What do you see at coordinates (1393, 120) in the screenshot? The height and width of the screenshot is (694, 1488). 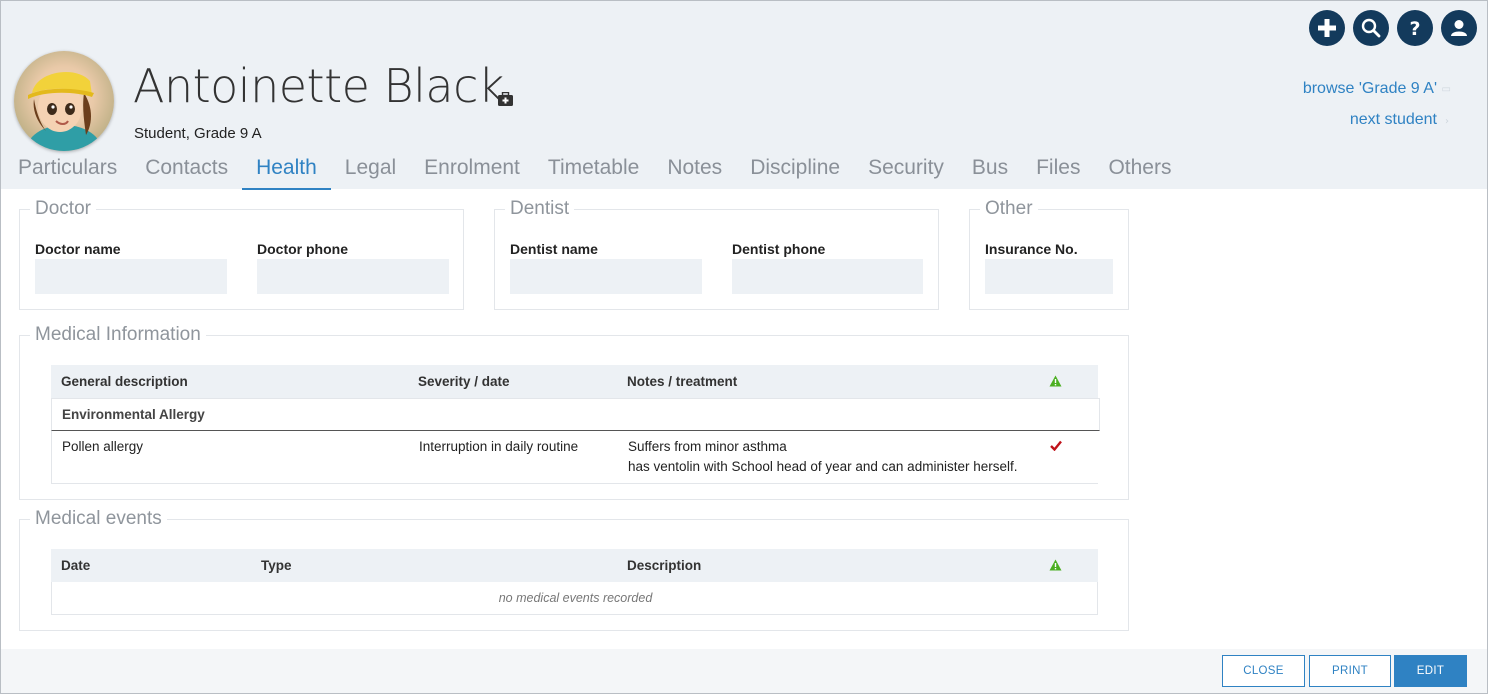 I see `next-student-link: next student` at bounding box center [1393, 120].